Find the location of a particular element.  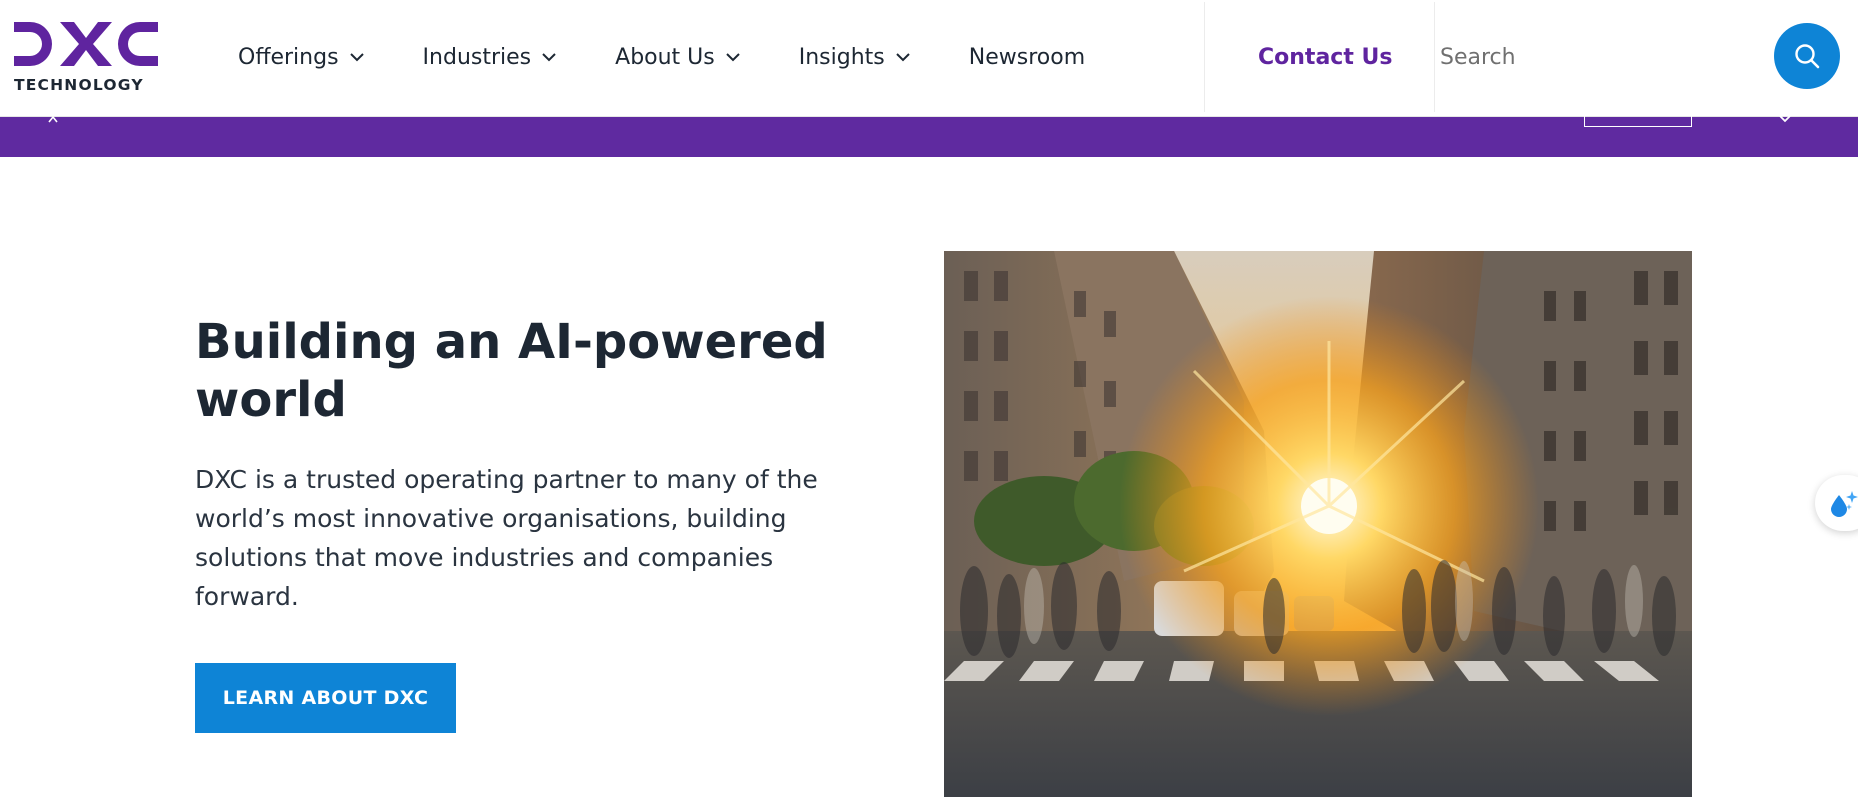

logo-subtitle: TECHNOLOGY is located at coordinates (79, 85).